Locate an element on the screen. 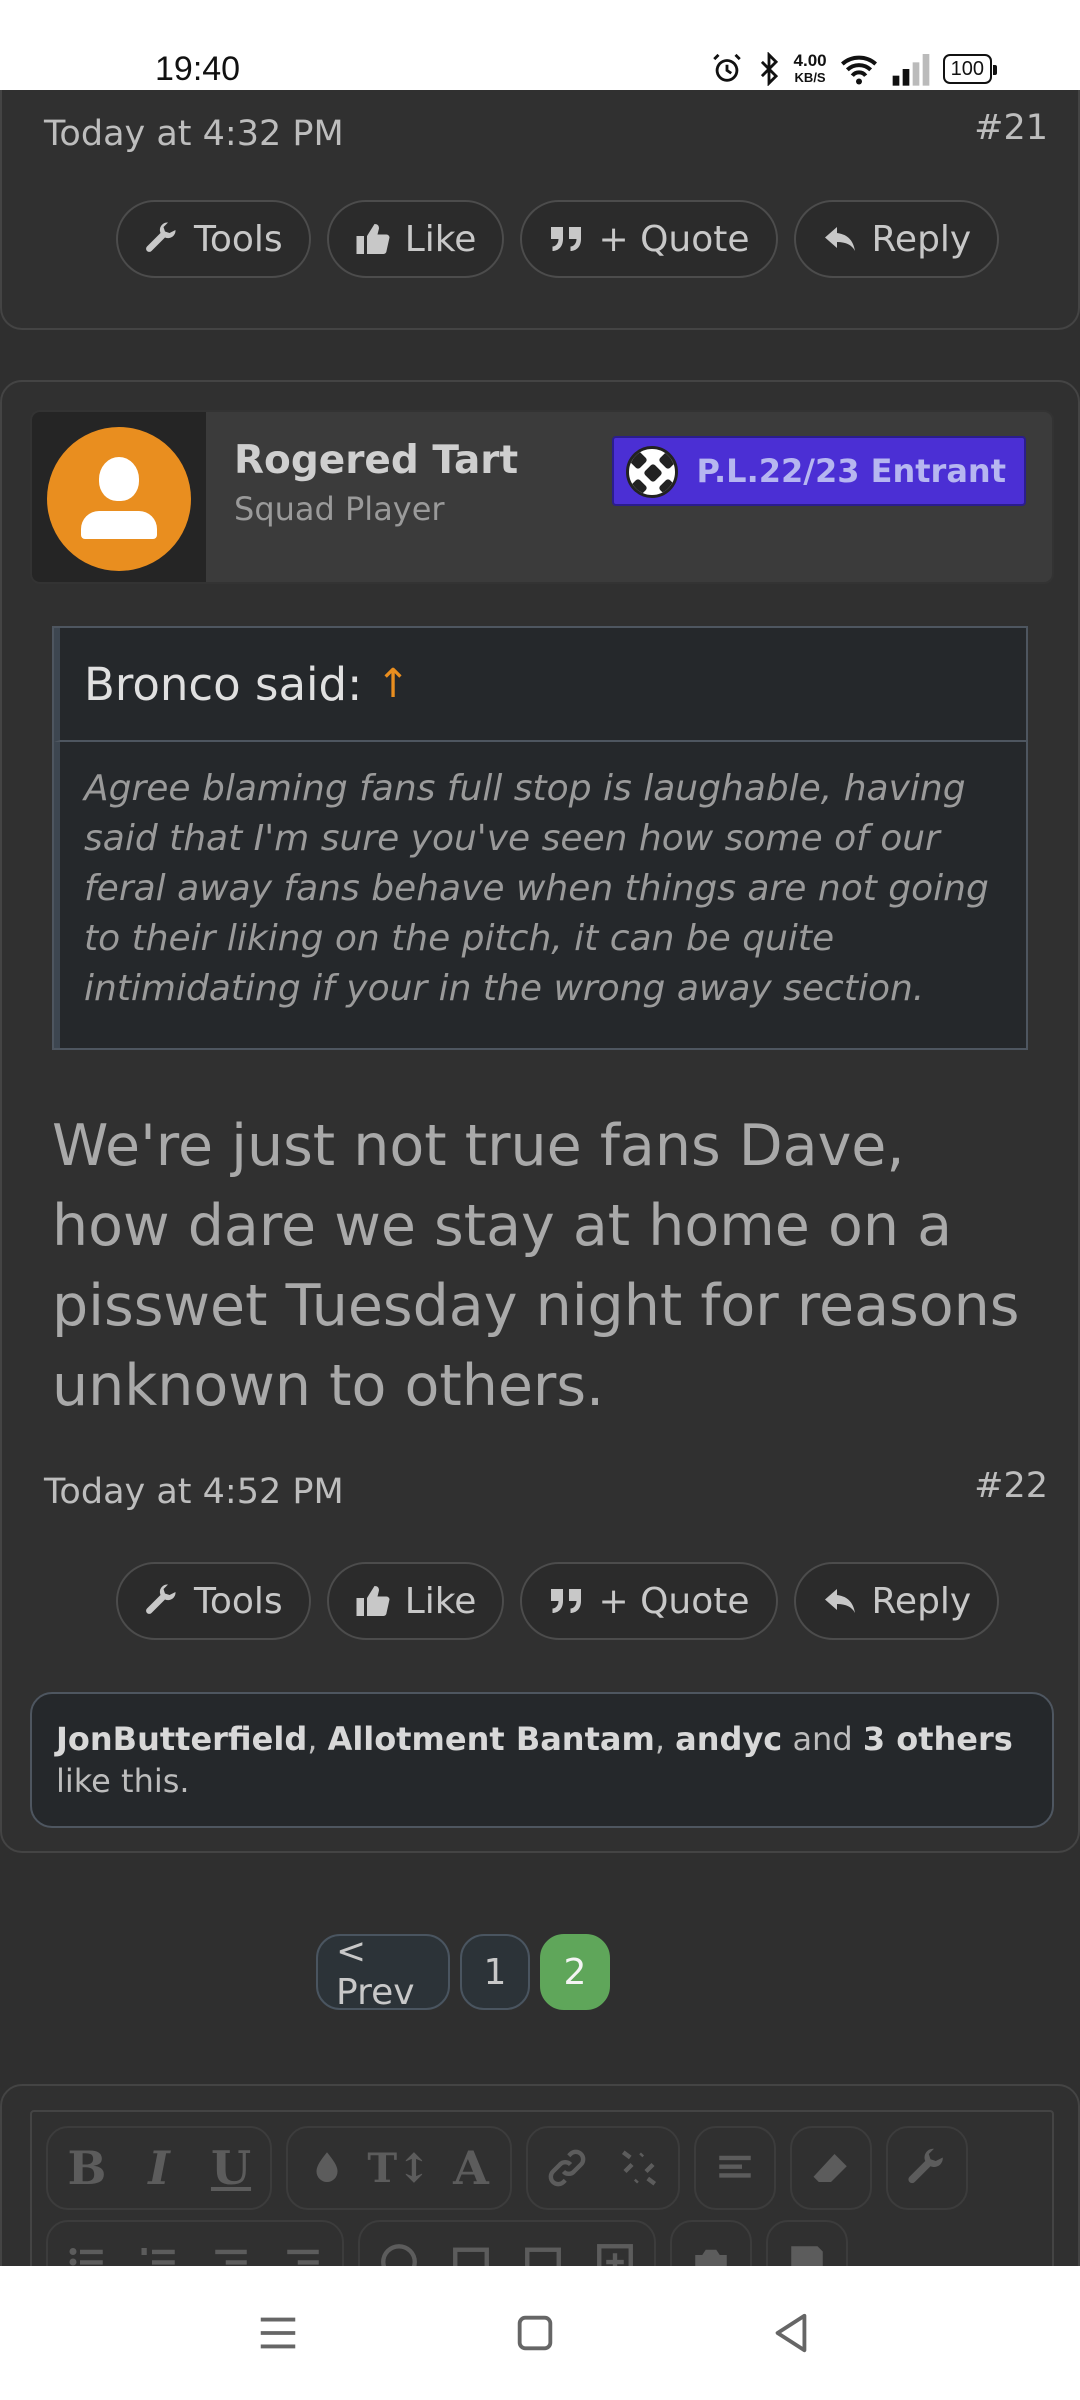 The image size is (1080, 2400). avatar-body is located at coordinates (119, 525).